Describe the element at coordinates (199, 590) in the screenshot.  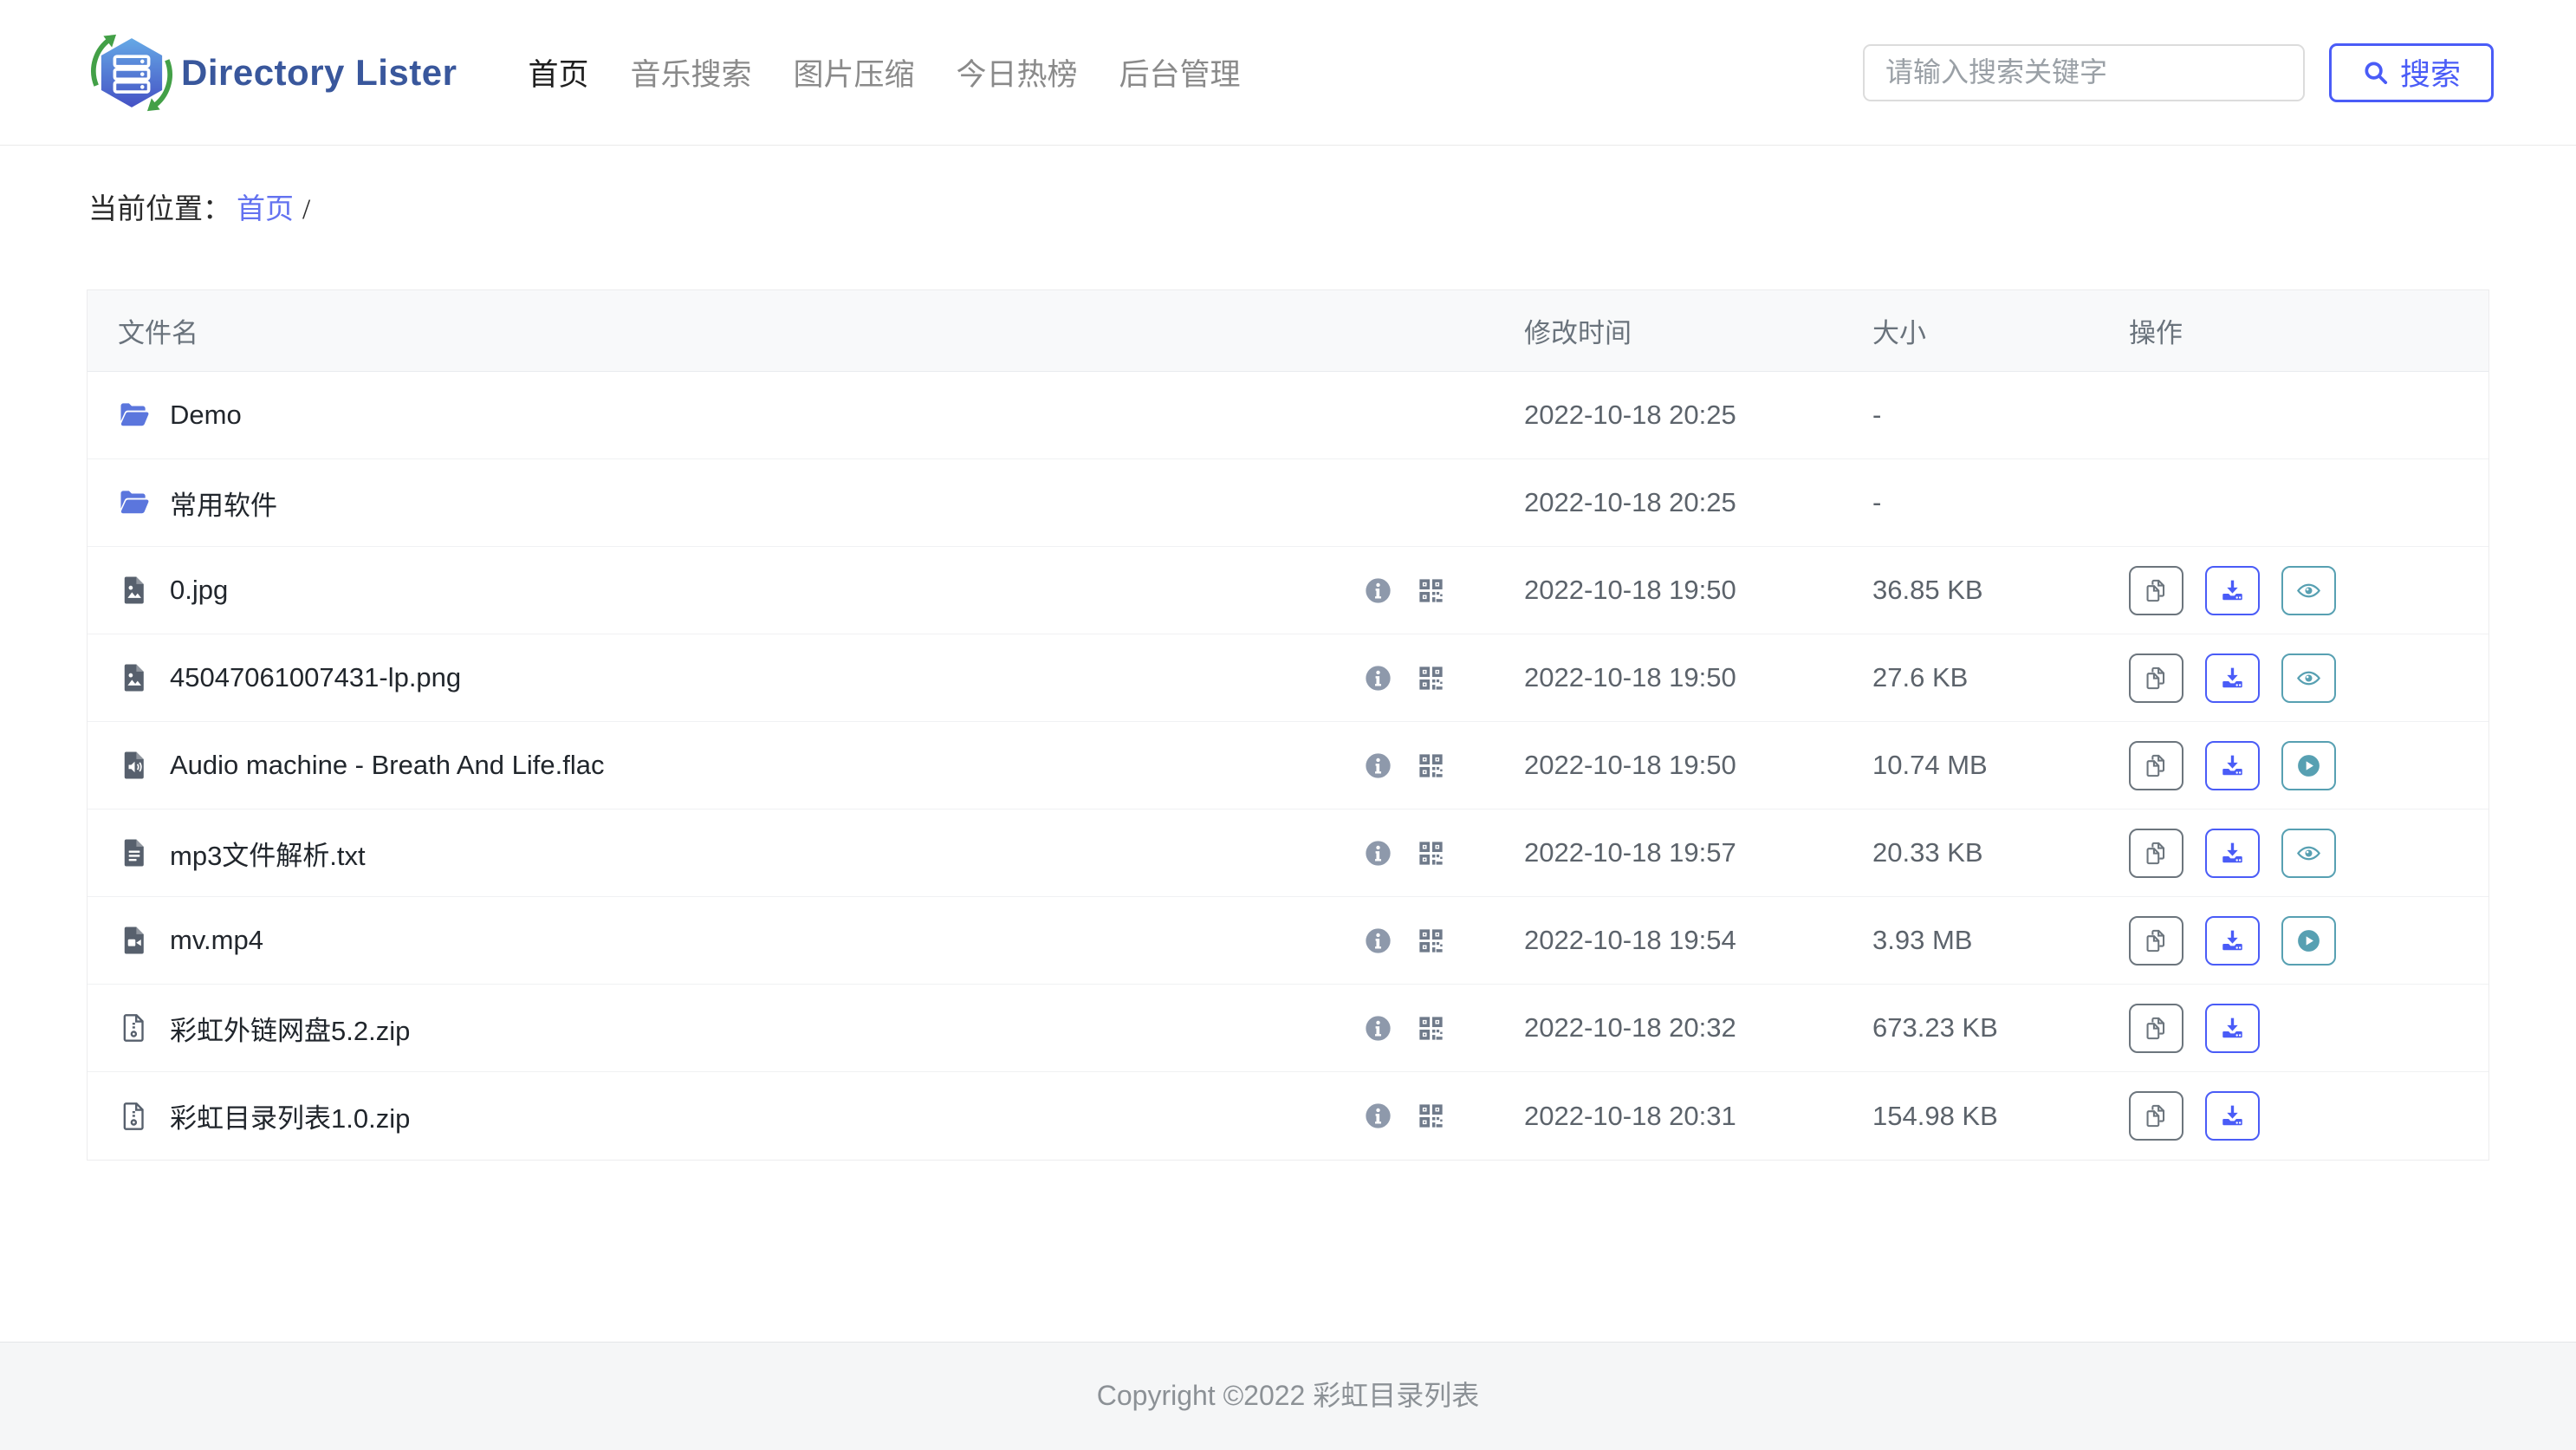
I see `file-name-link: 0.jpg` at that location.